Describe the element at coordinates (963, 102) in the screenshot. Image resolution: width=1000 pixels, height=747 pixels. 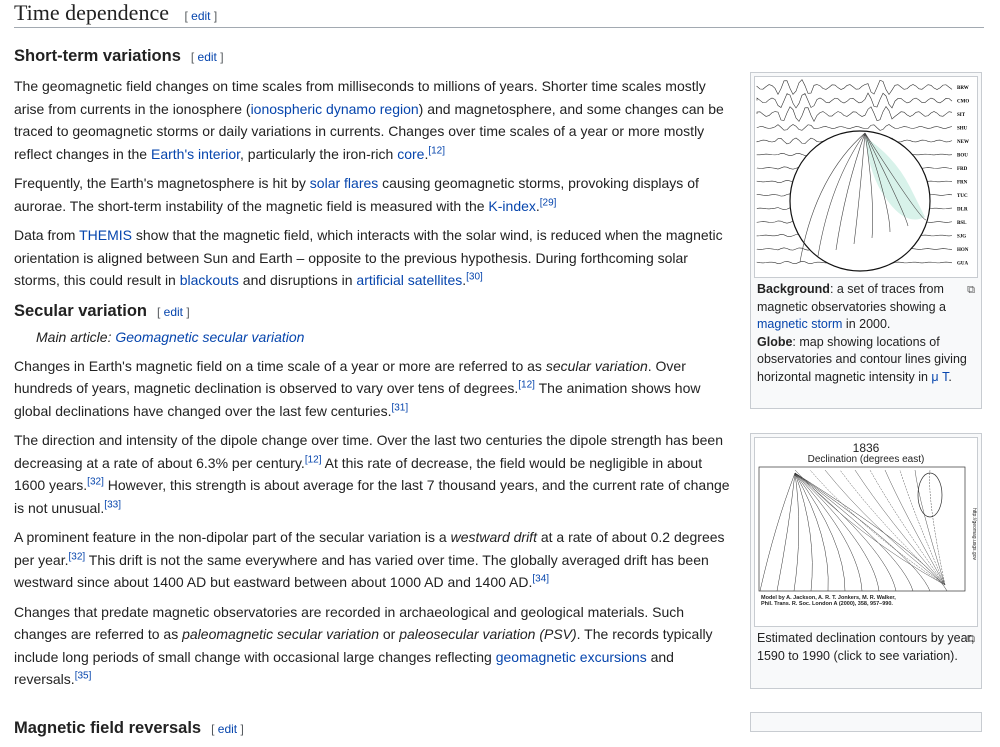
I see `station-label: CMO` at that location.